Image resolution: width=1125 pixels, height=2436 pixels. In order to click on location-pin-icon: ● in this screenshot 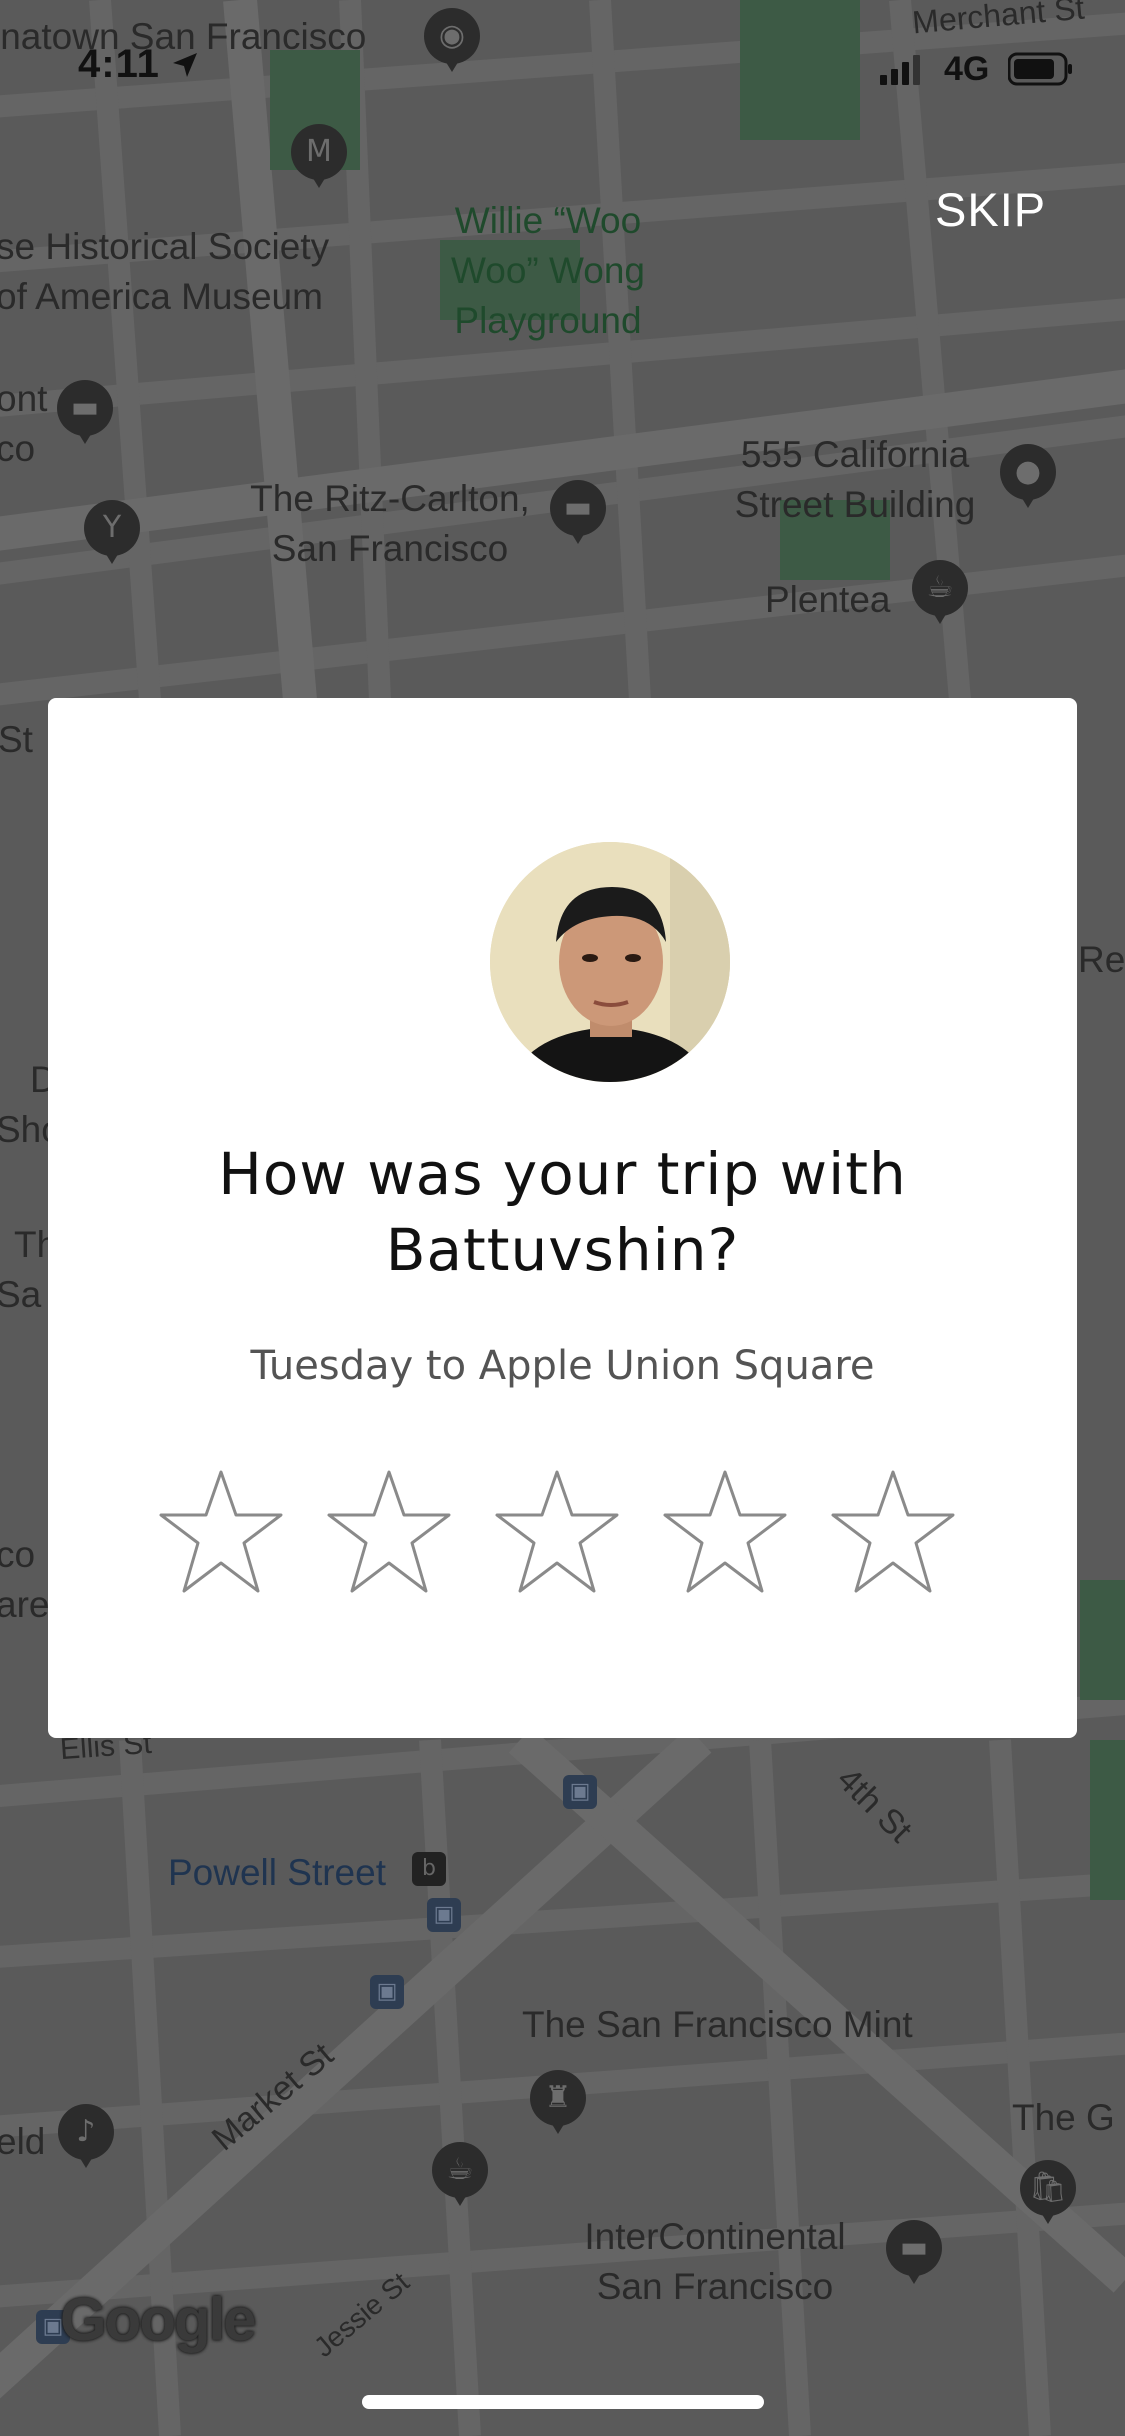, I will do `click(1028, 476)`.